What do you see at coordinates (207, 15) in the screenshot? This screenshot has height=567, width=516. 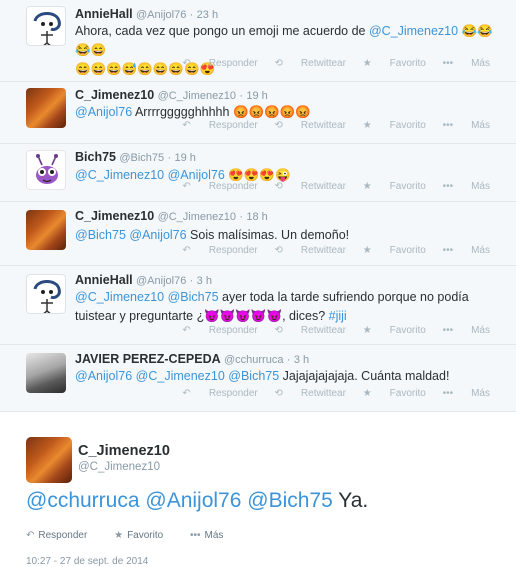 I see `timestamp: 23 h` at bounding box center [207, 15].